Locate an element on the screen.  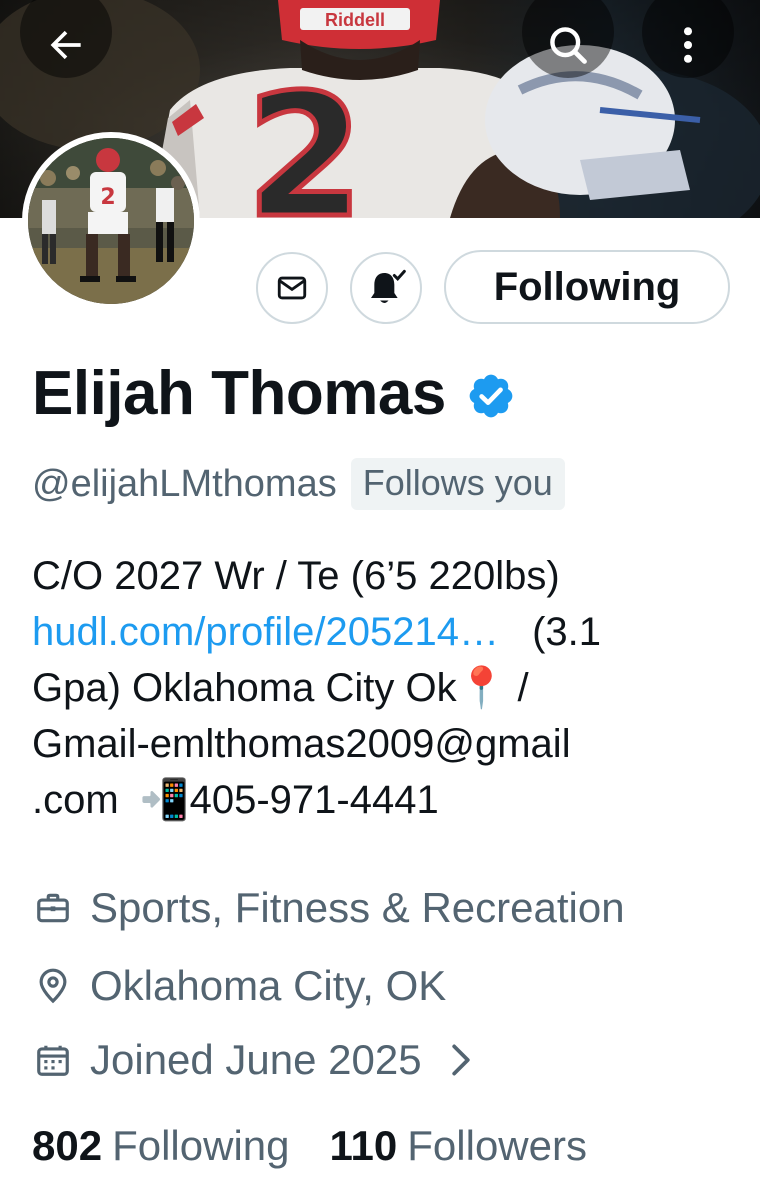
following-label: Following is located at coordinates (201, 1145).